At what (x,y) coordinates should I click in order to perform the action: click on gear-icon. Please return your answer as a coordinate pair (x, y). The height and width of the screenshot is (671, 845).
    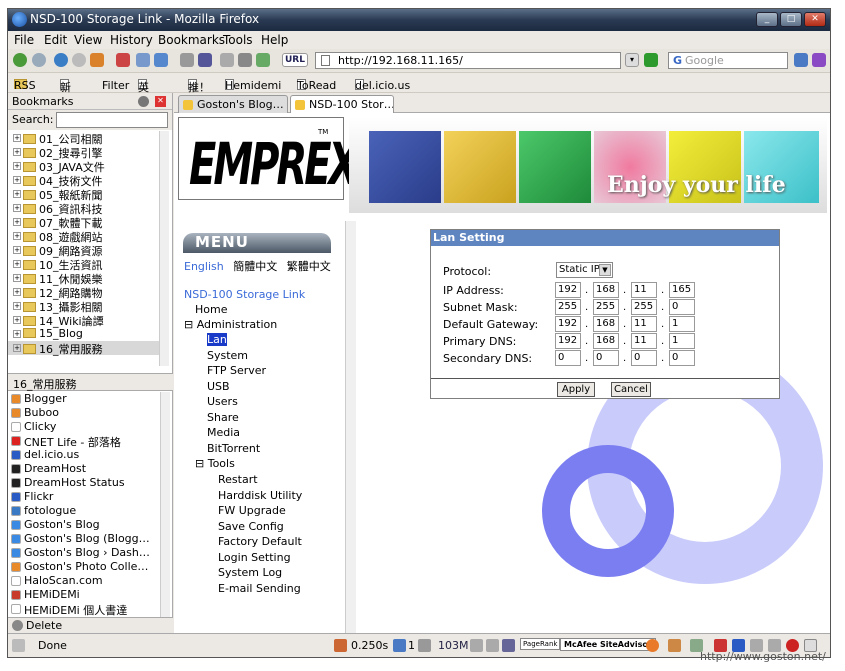
    Looking at the image, I should click on (227, 60).